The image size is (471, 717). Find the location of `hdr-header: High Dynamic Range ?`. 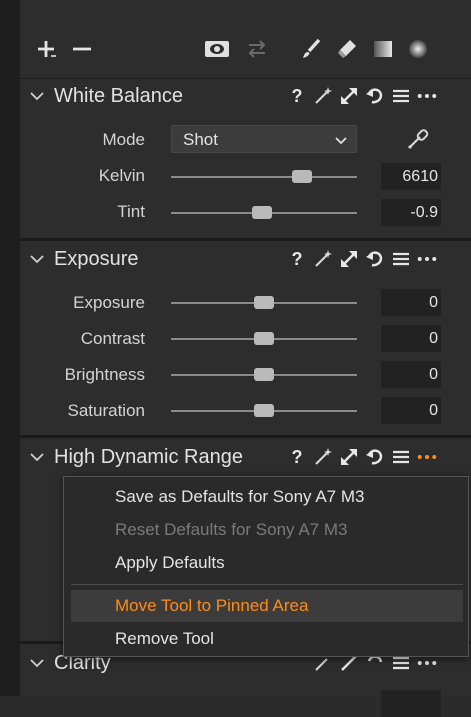

hdr-header: High Dynamic Range ? is located at coordinates (245, 457).